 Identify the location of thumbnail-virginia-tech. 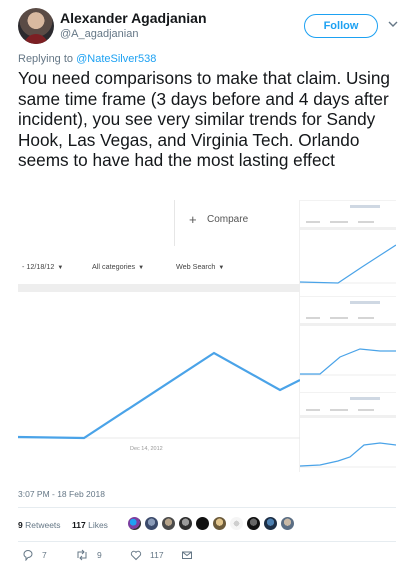
(348, 432).